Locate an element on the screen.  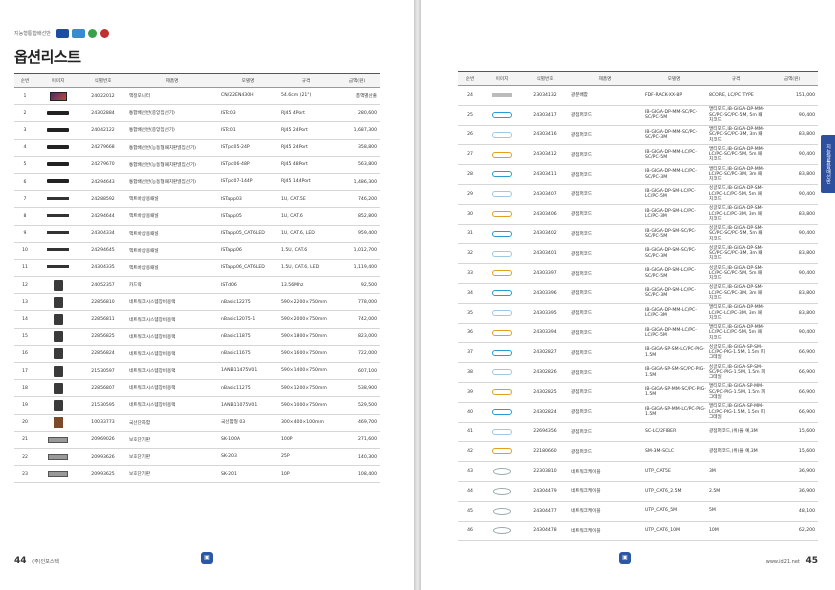
row-price: 1,687,300 is located at coordinates (357, 130).